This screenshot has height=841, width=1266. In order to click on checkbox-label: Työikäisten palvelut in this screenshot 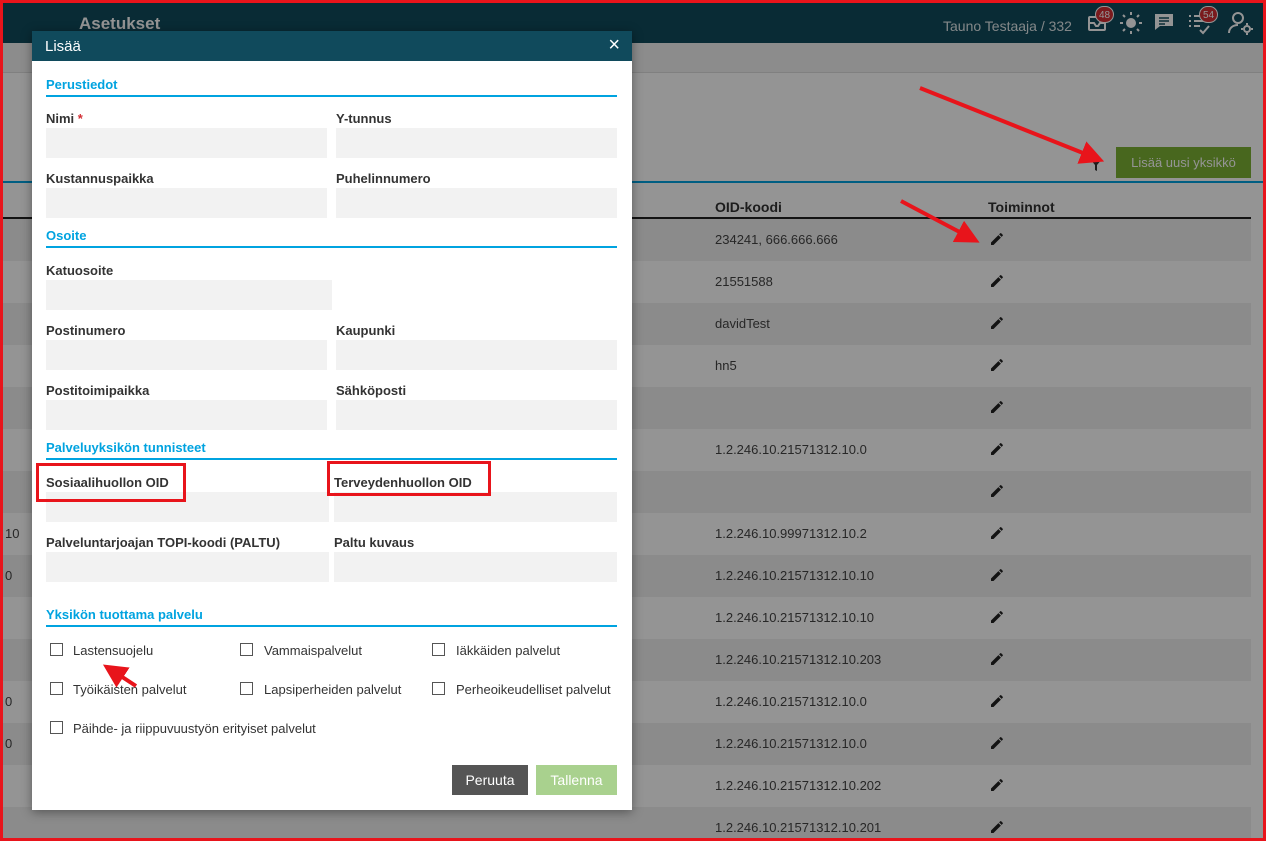, I will do `click(130, 689)`.